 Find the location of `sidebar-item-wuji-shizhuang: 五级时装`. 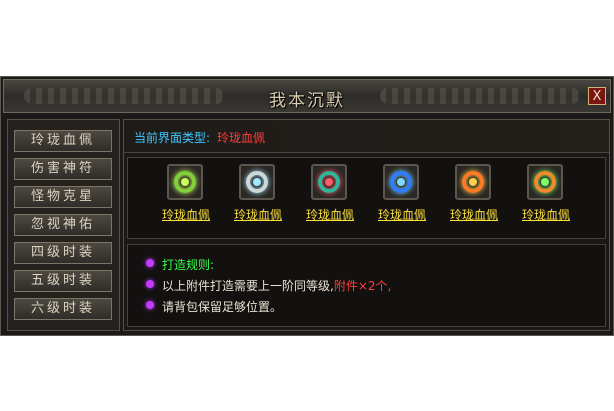

sidebar-item-wuji-shizhuang: 五级时装 is located at coordinates (63, 281).